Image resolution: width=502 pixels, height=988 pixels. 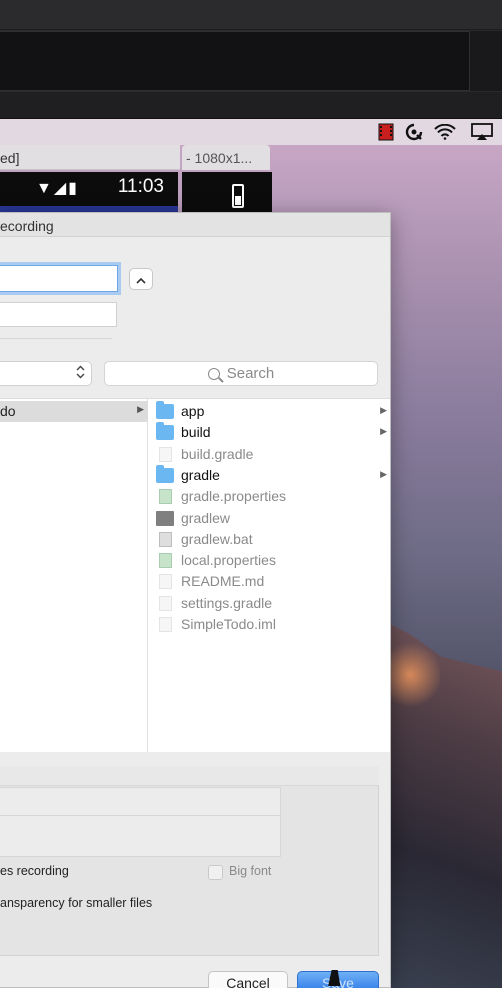 What do you see at coordinates (250, 373) in the screenshot?
I see `search-placeholder: Search` at bounding box center [250, 373].